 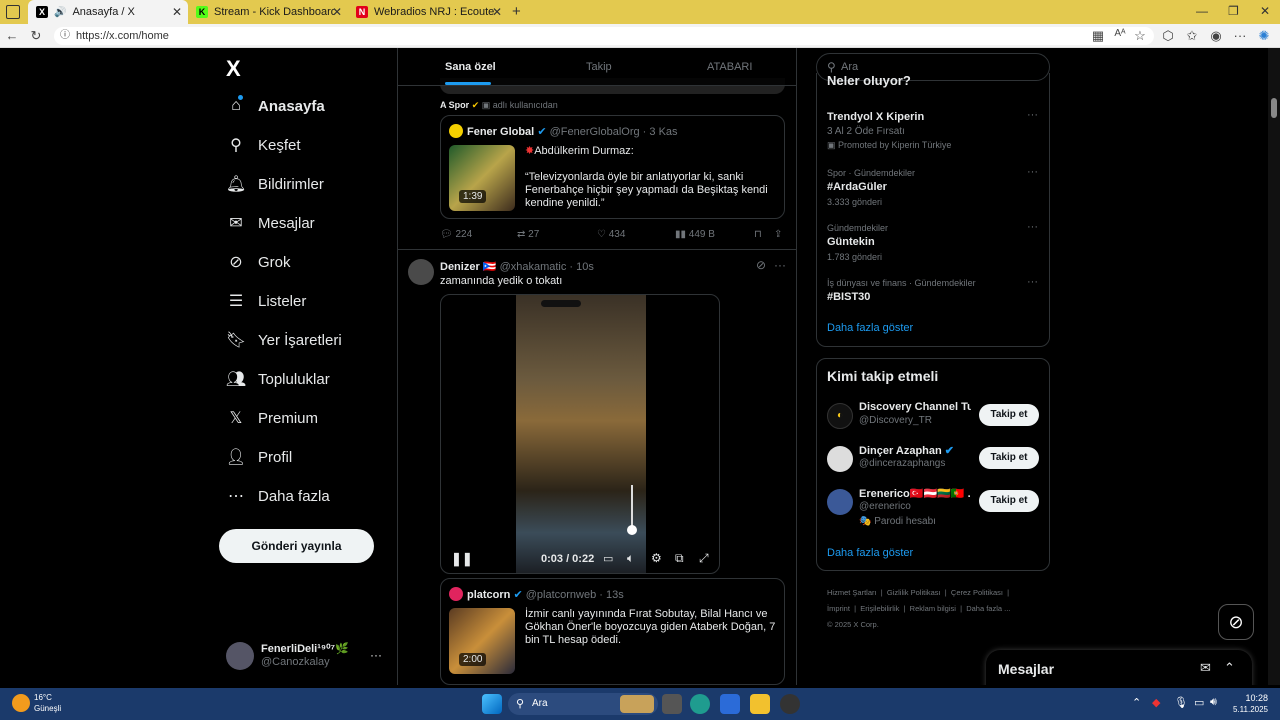 I want to click on extension-icon: ⬡, so click(x=1168, y=36).